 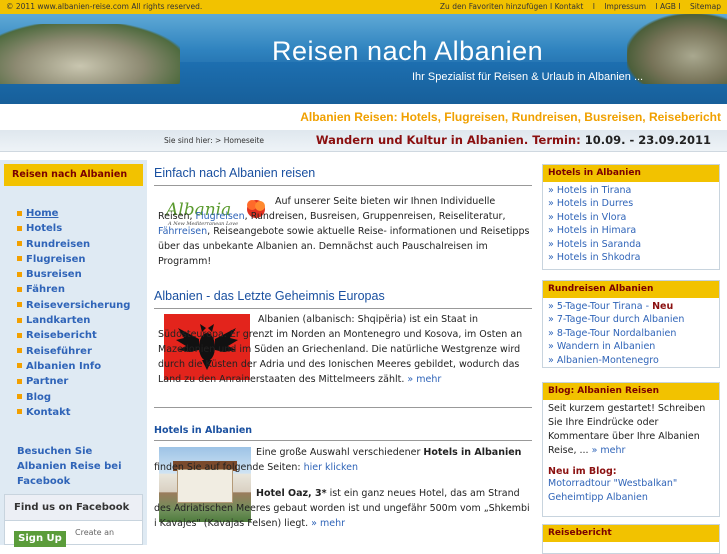 I want to click on blog-box-heading: Blog: Albanien Reisen, so click(x=631, y=391).